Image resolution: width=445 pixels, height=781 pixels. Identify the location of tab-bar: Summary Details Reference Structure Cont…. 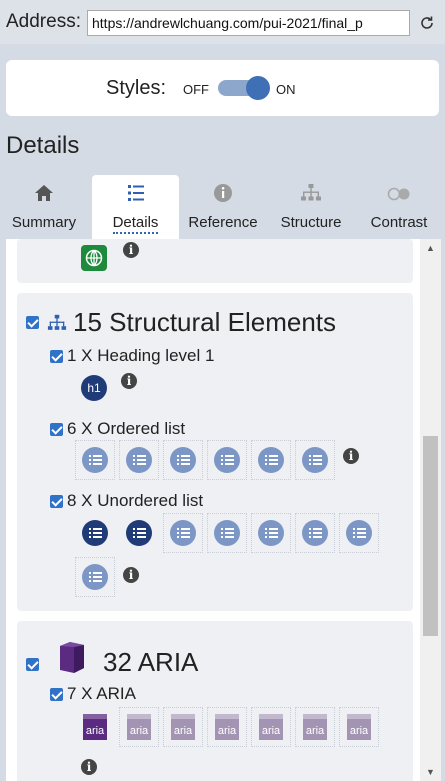
(222, 207).